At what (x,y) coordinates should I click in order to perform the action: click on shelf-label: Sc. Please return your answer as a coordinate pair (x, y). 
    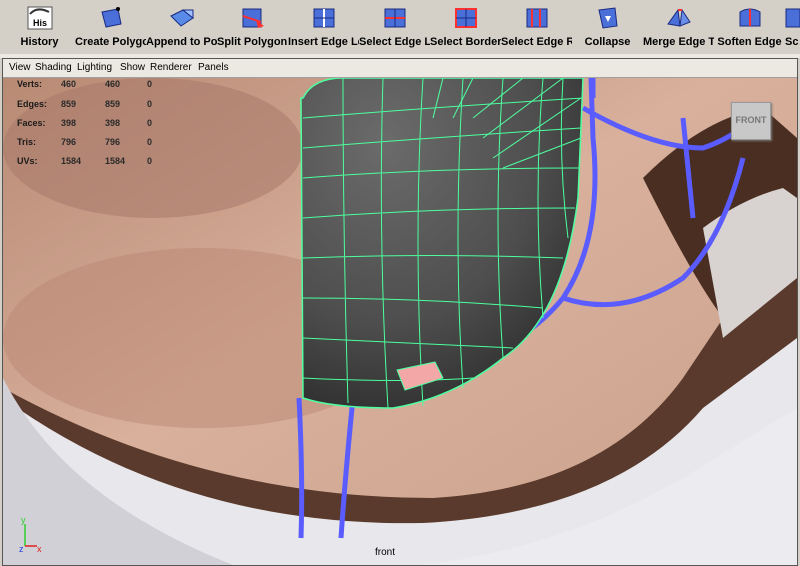
    Looking at the image, I should click on (792, 42).